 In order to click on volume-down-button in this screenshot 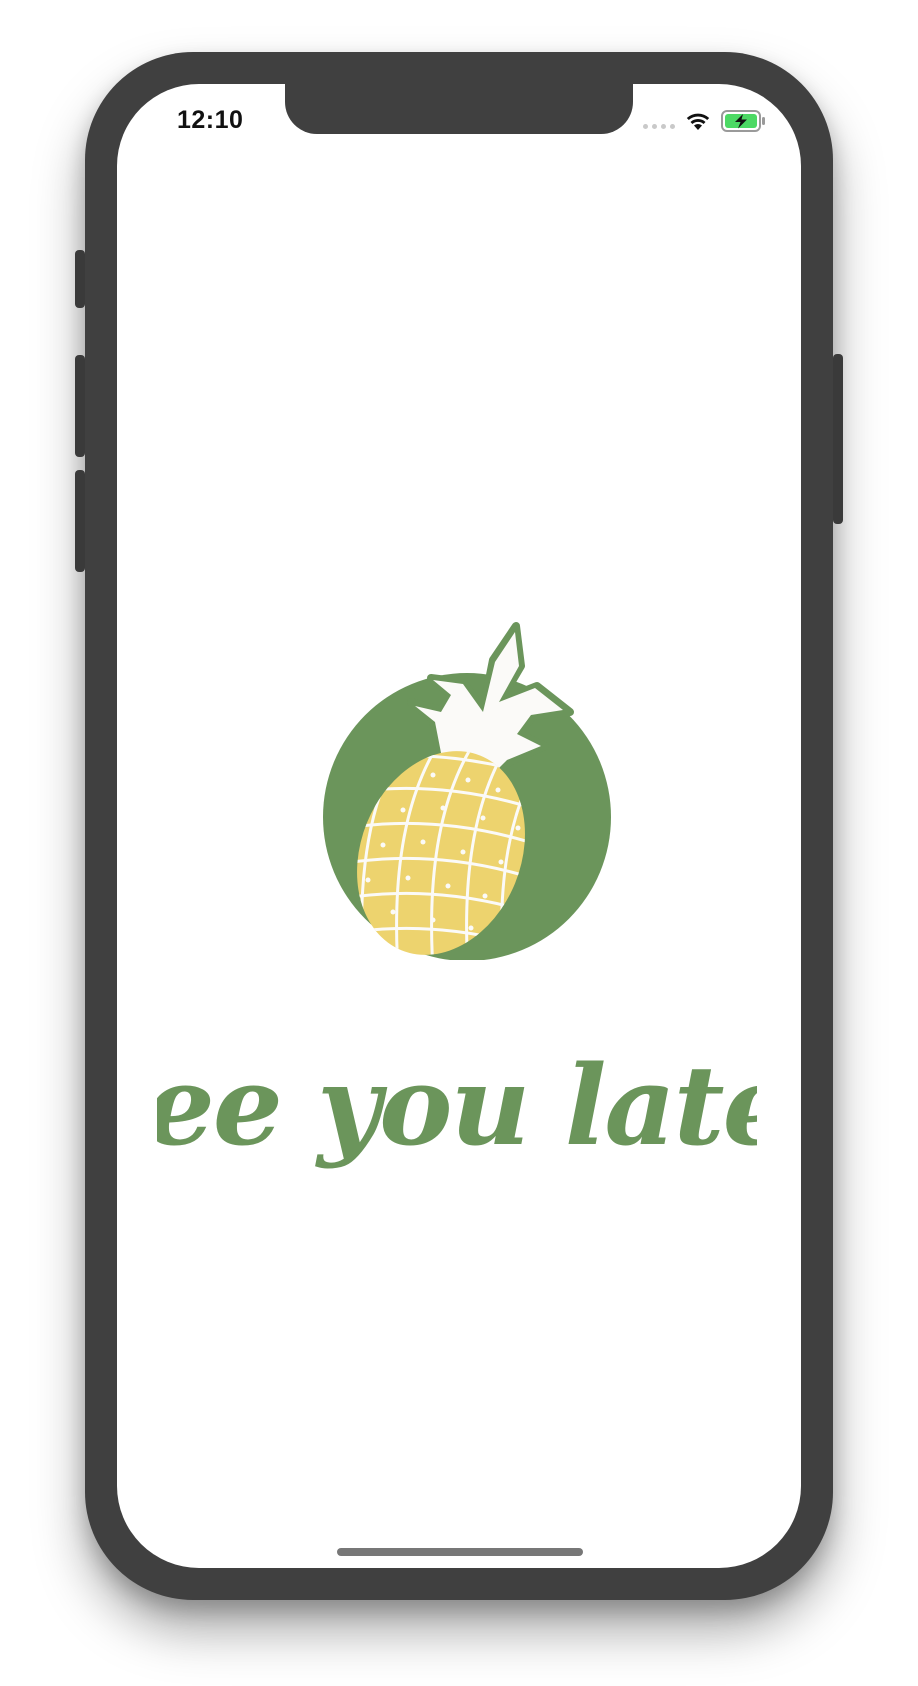, I will do `click(80, 521)`.